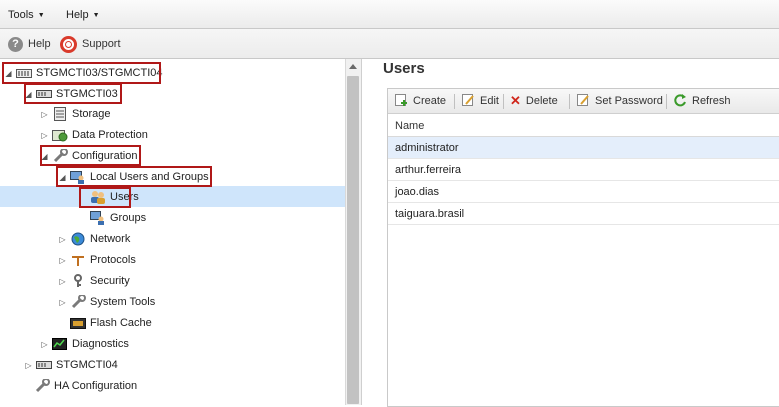 Image resolution: width=779 pixels, height=407 pixels. Describe the element at coordinates (21, 15) in the screenshot. I see `menu-tools-label: Tools` at that location.